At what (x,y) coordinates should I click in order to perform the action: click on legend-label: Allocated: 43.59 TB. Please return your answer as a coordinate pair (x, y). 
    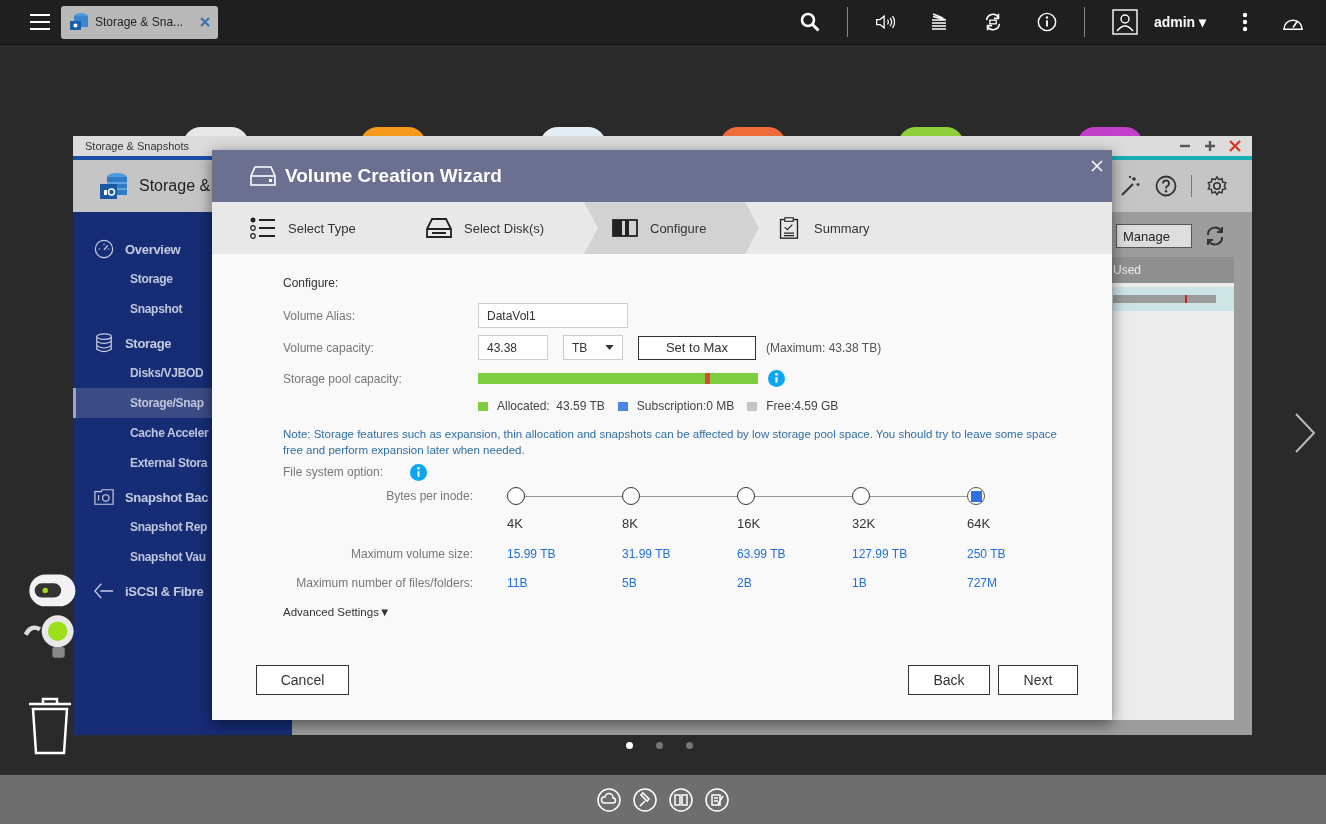
    Looking at the image, I should click on (551, 406).